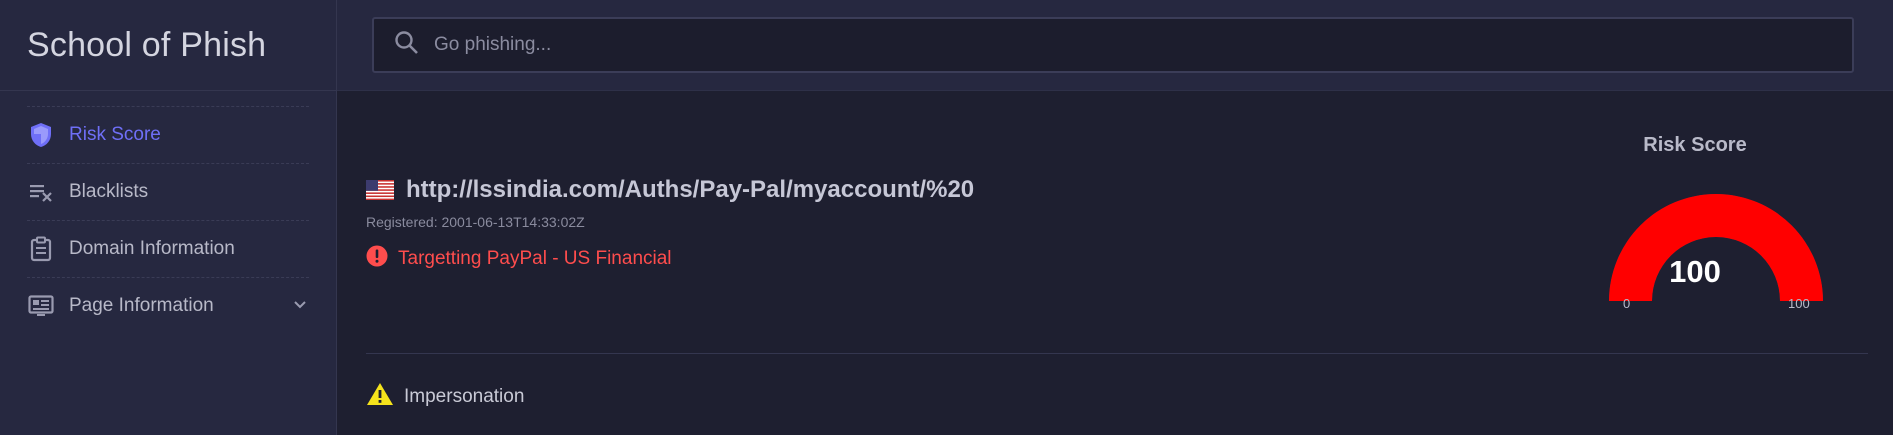  I want to click on target-alert-text: Targetting PayPal - US Financial, so click(535, 258).